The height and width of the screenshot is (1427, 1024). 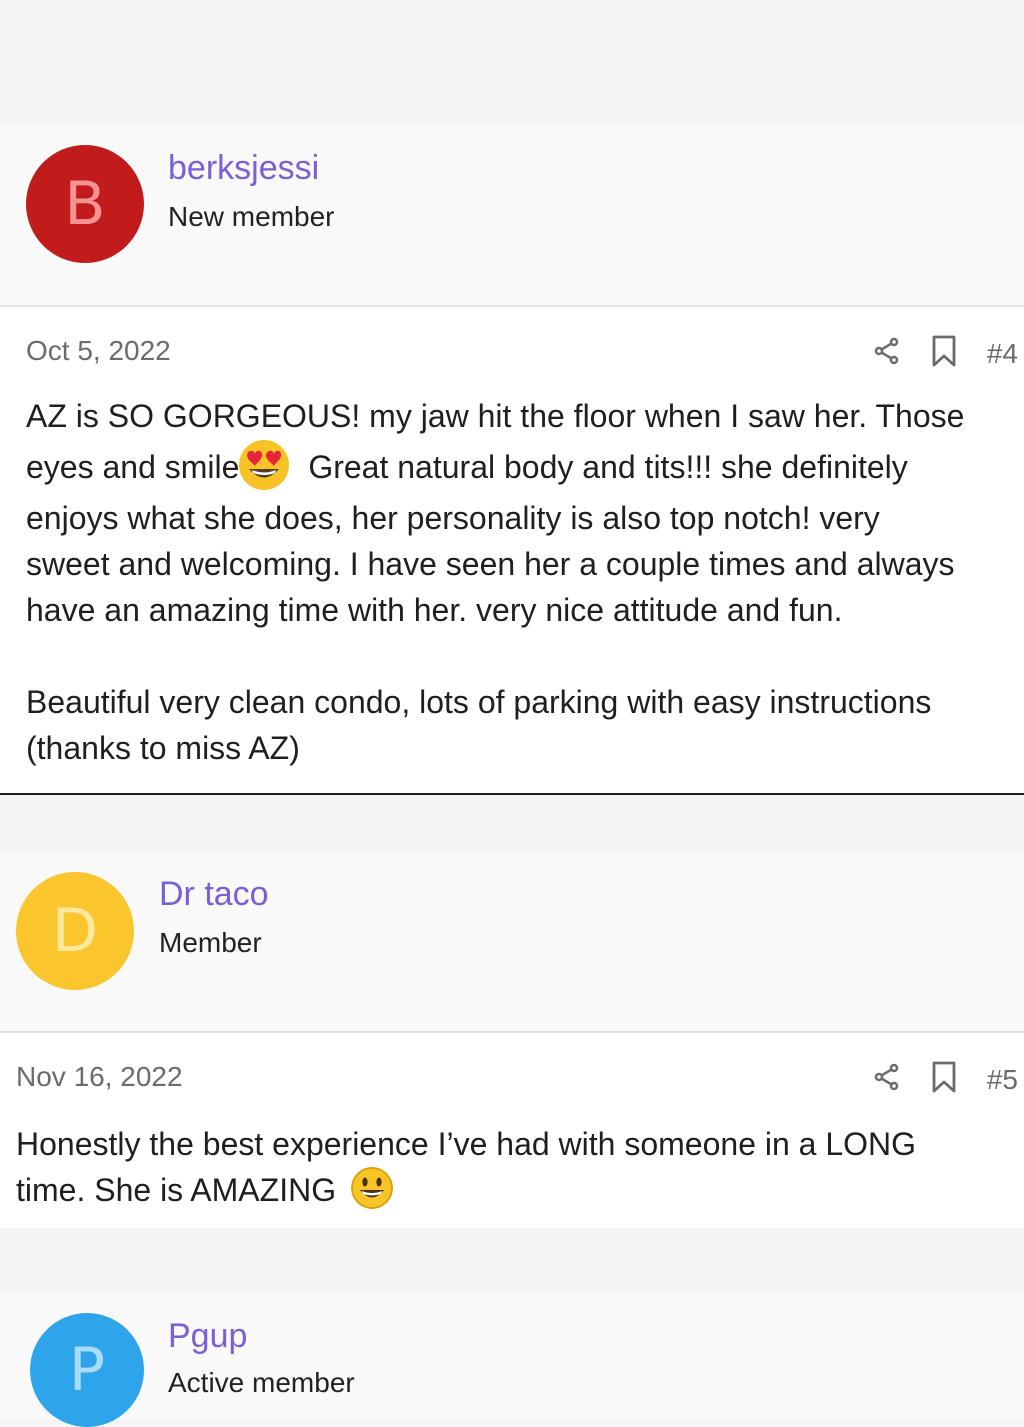 I want to click on avatar: B, so click(x=85, y=204).